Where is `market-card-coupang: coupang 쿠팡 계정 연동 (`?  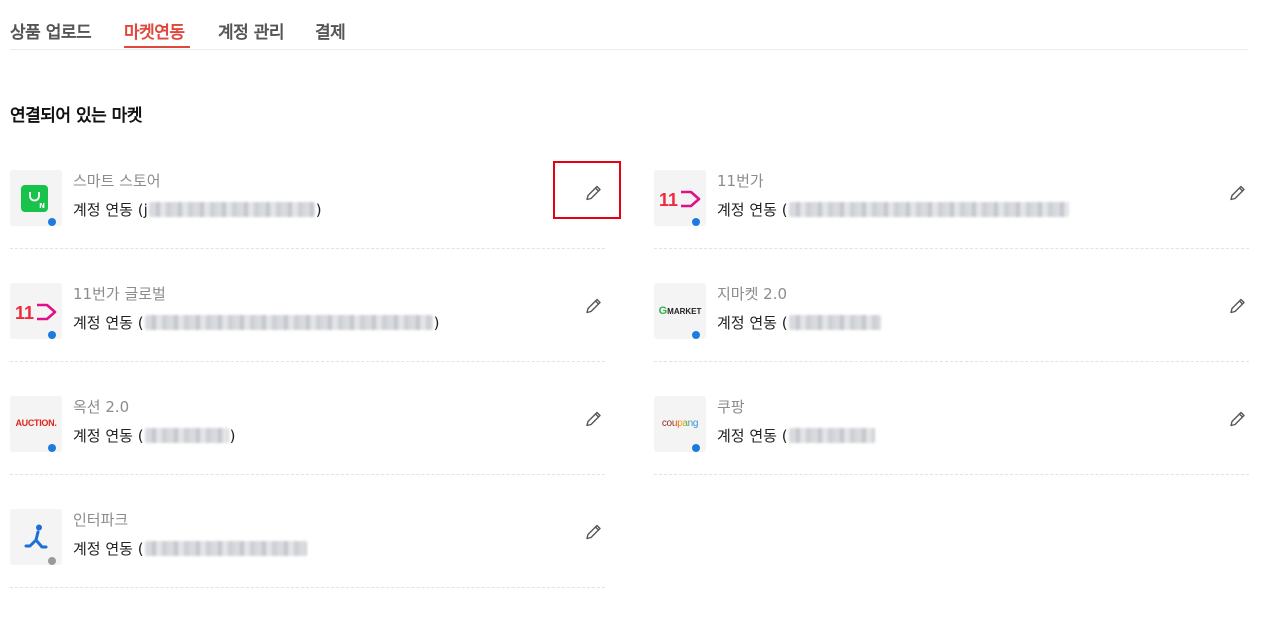 market-card-coupang: coupang 쿠팡 계정 연동 ( is located at coordinates (951, 430).